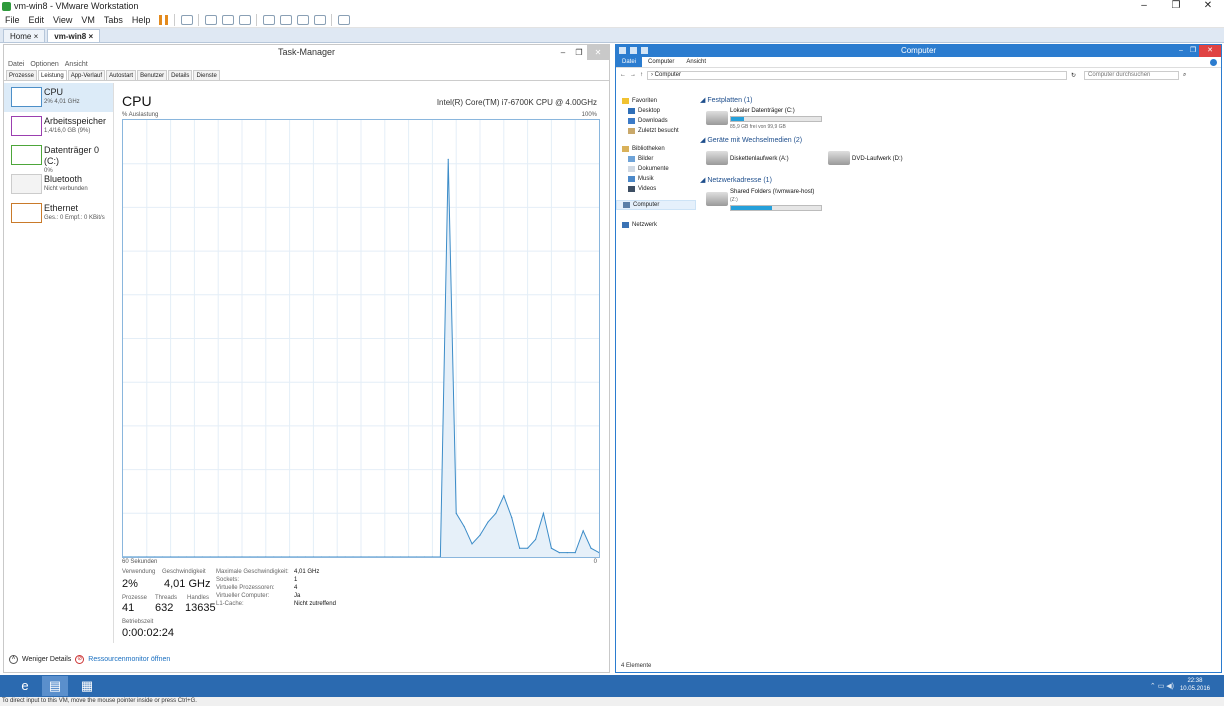 The width and height of the screenshot is (1224, 706). I want to click on ribbon-tab-ansicht: Ansicht, so click(696, 62).